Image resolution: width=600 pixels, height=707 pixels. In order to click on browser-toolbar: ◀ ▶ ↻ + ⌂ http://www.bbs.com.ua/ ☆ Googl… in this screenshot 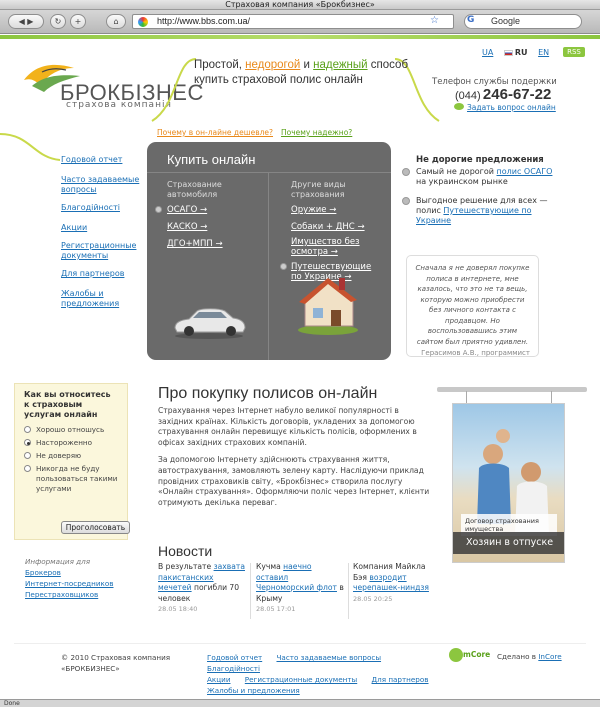, I will do `click(300, 22)`.